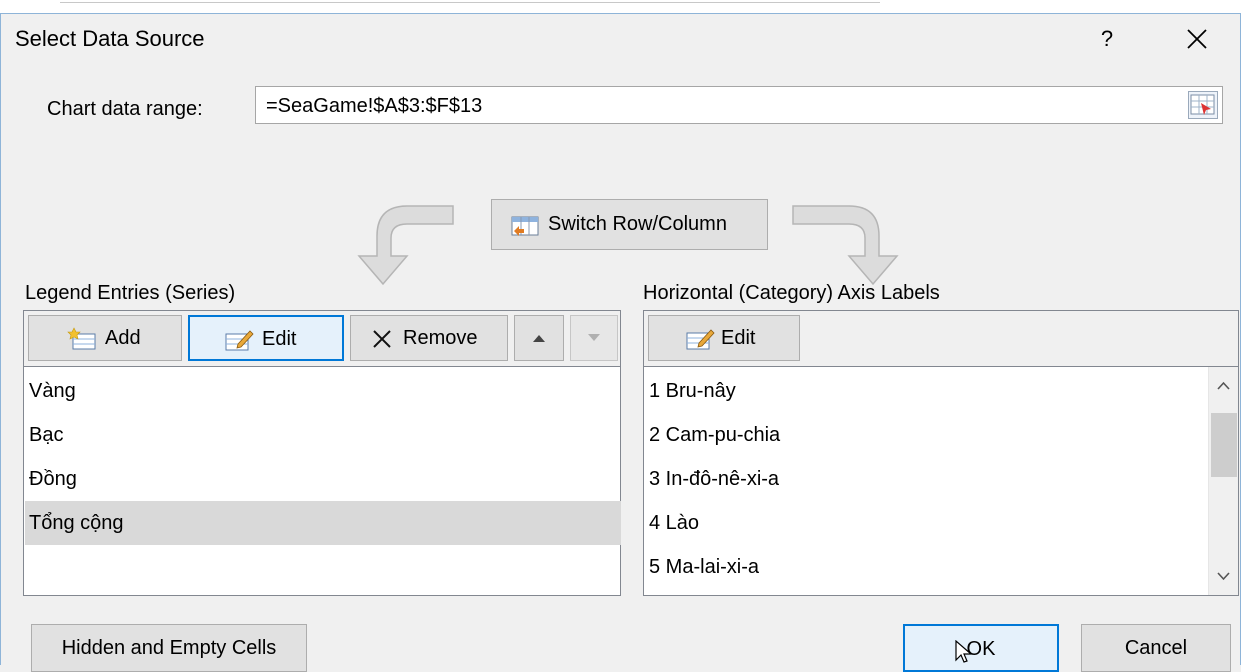  Describe the element at coordinates (130, 293) in the screenshot. I see `legend-entries-heading: Legend Entries (Series)` at that location.